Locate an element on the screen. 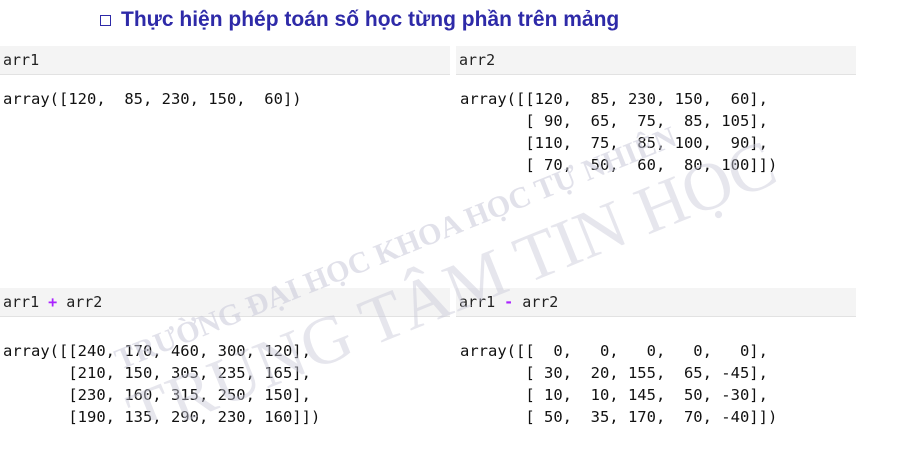 The width and height of the screenshot is (908, 465). checkbox-bullet-icon is located at coordinates (105, 20).